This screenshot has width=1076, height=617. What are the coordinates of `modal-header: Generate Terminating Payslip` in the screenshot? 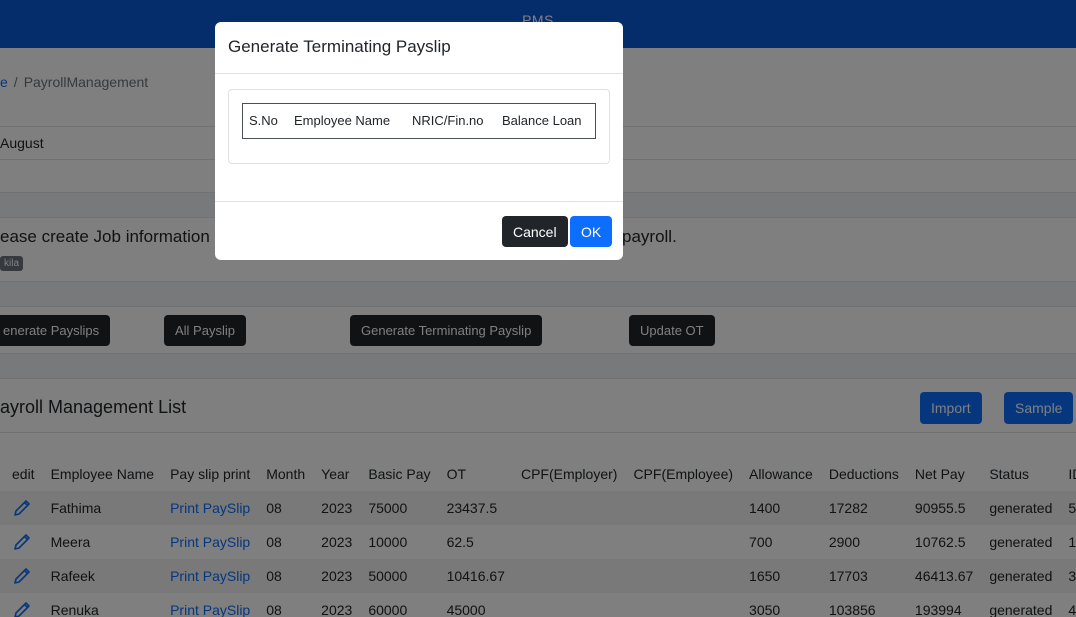 It's located at (419, 48).